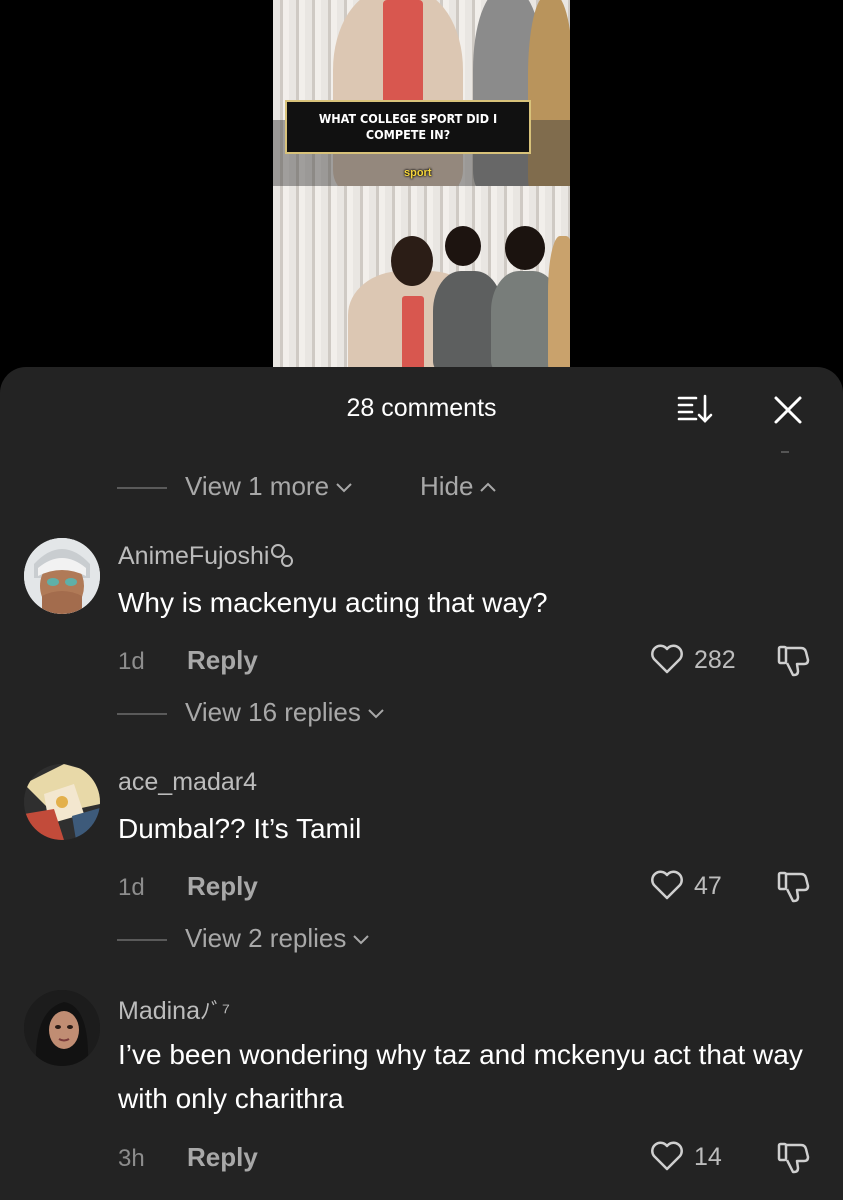 This screenshot has height=1200, width=843. Describe the element at coordinates (708, 1157) in the screenshot. I see `like-count: 14` at that location.